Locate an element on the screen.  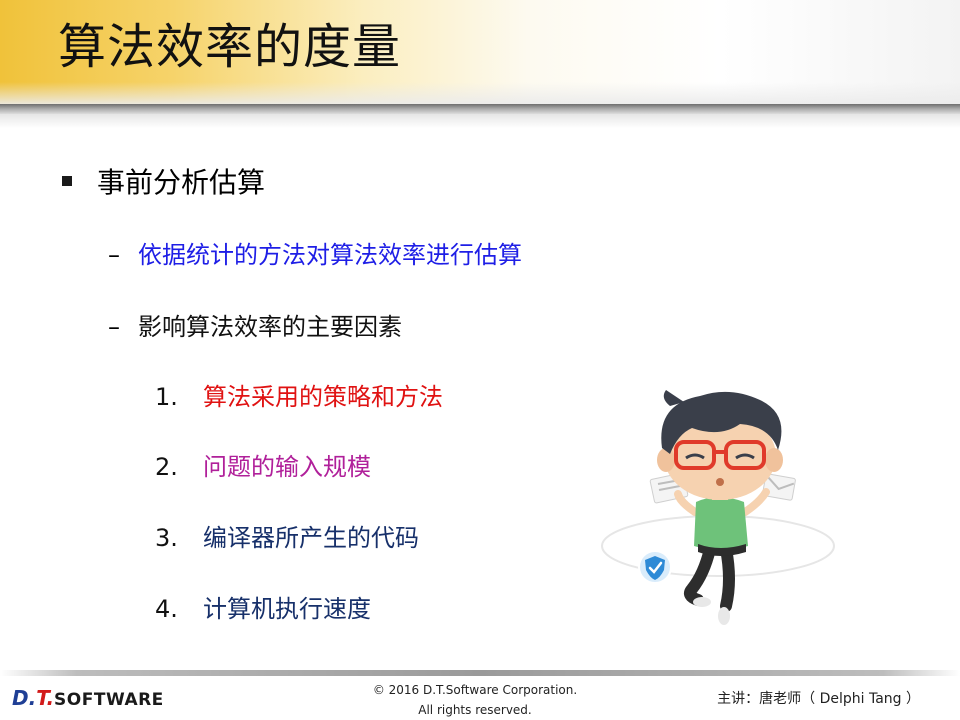
copyright-line: All rights reserved. is located at coordinates (475, 710).